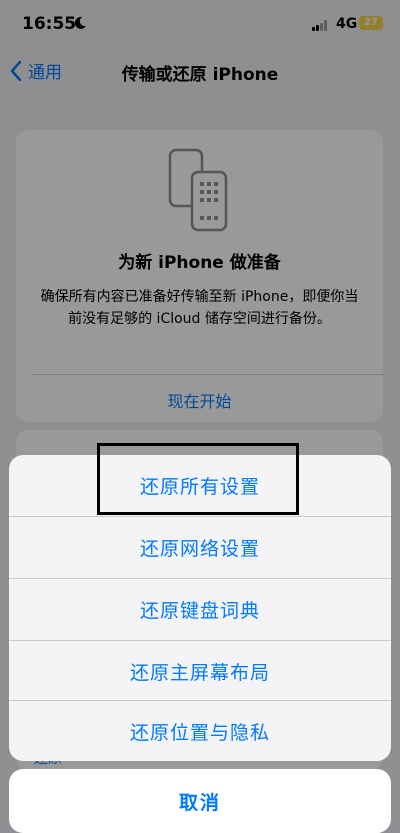 The image size is (400, 833). Describe the element at coordinates (198, 479) in the screenshot. I see `highlight-box` at that location.